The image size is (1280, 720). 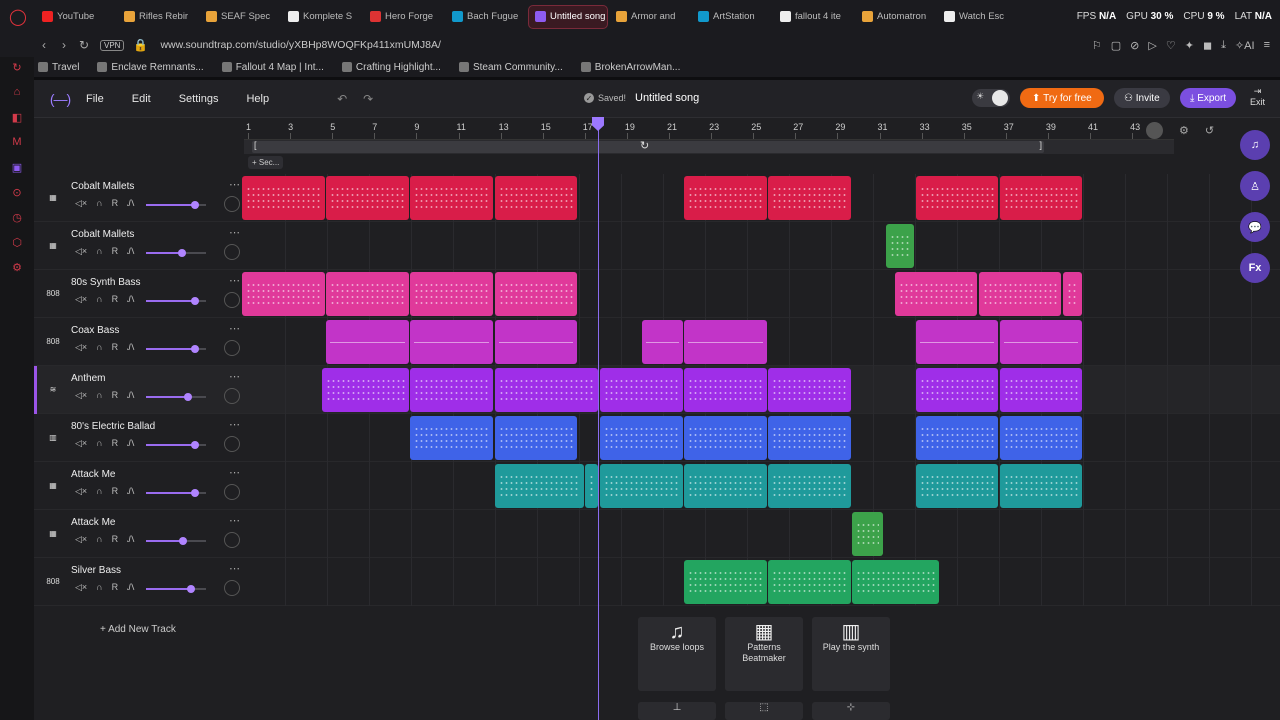 I want to click on track-row: 808 Silver Bass ⋯ ◁× ∩ R Ꮑ, so click(x=657, y=582).